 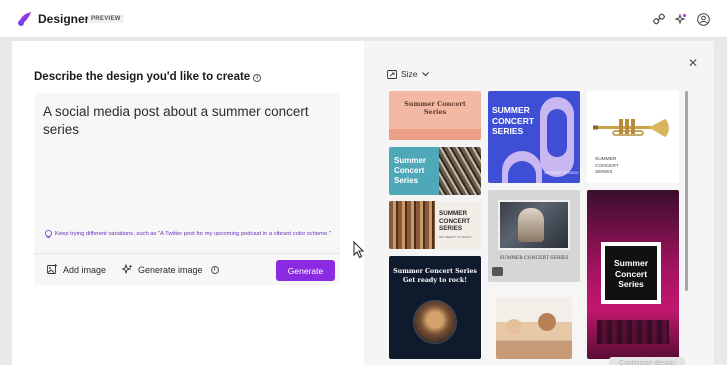 I want to click on sparkle-icon, so click(x=127, y=269).